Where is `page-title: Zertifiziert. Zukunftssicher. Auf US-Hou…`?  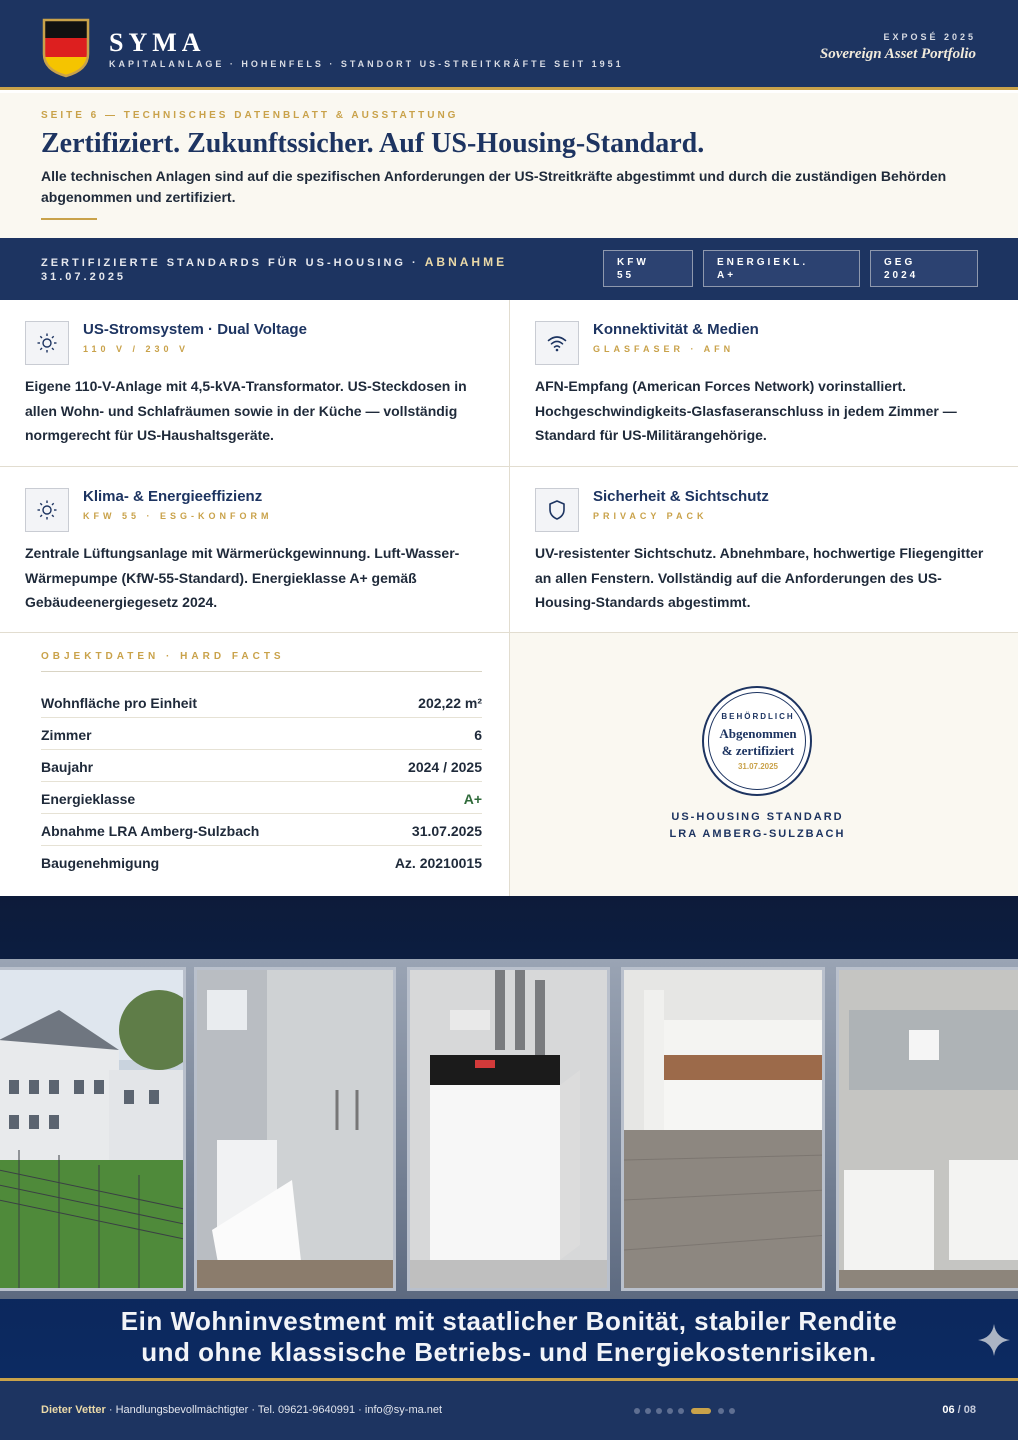
page-title: Zertifiziert. Zukunftssicher. Auf US-Hou… is located at coordinates (373, 143).